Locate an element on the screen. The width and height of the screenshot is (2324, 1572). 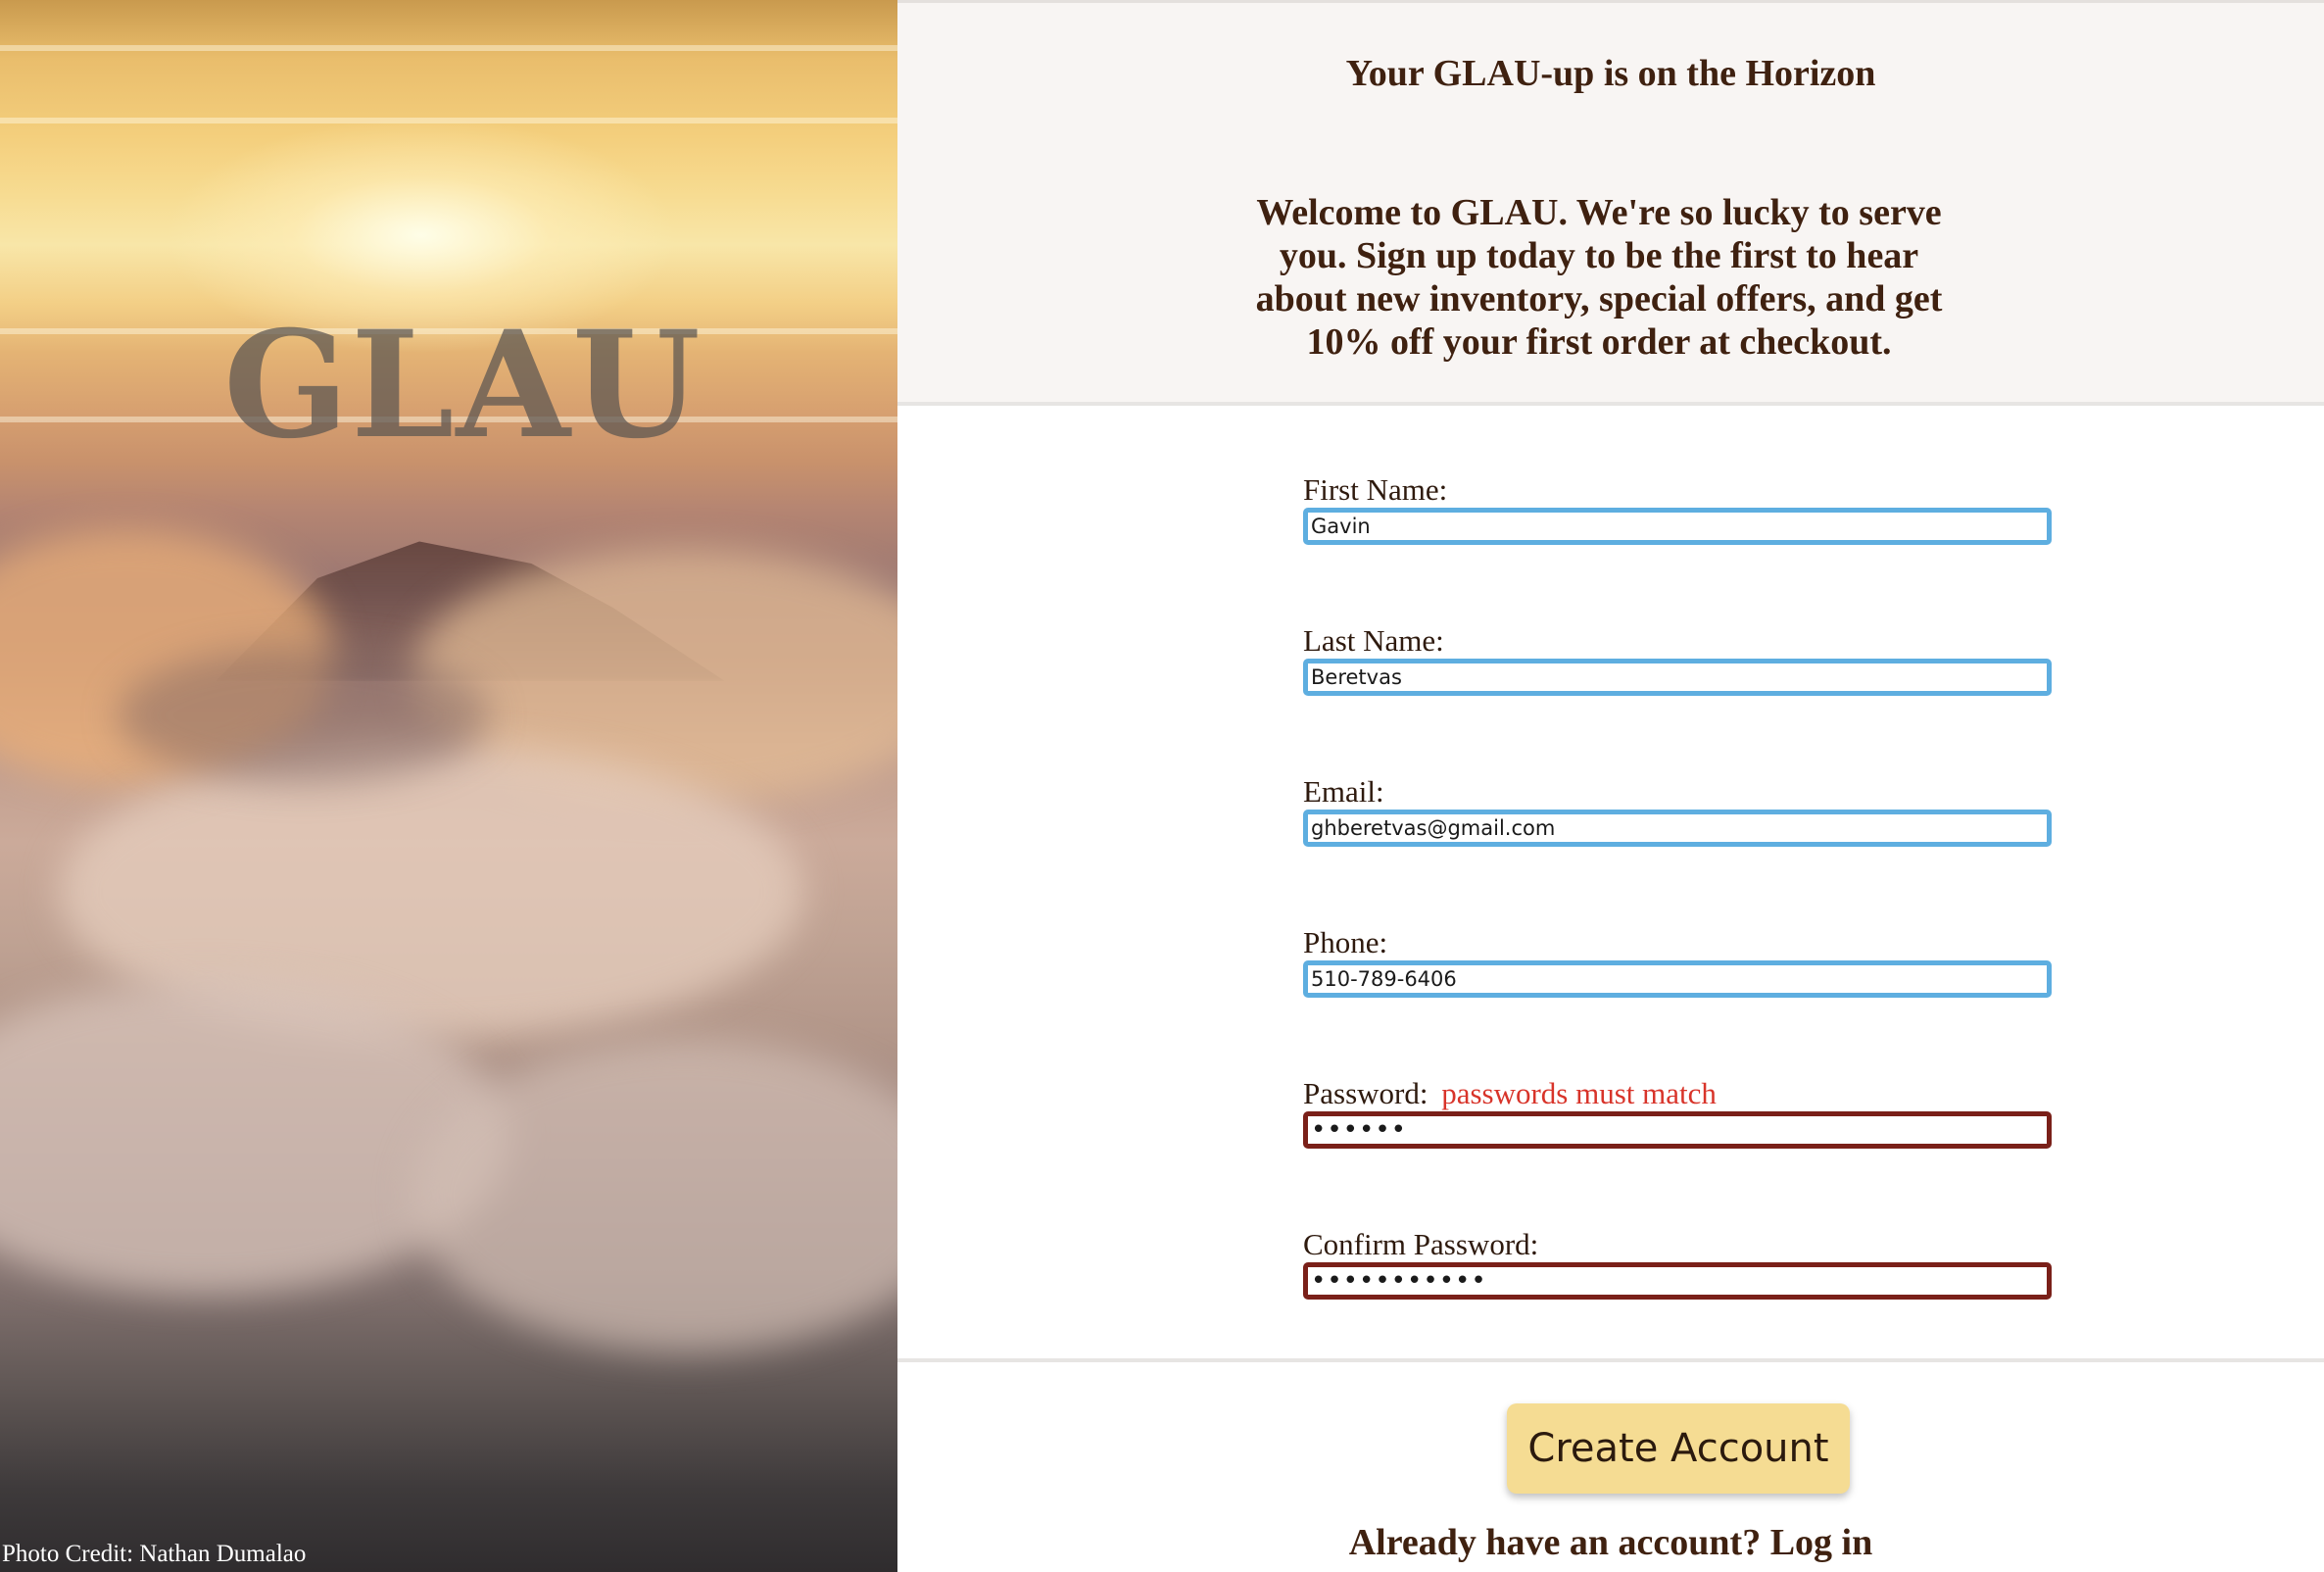
first-name-label: First Name: is located at coordinates (1375, 489).